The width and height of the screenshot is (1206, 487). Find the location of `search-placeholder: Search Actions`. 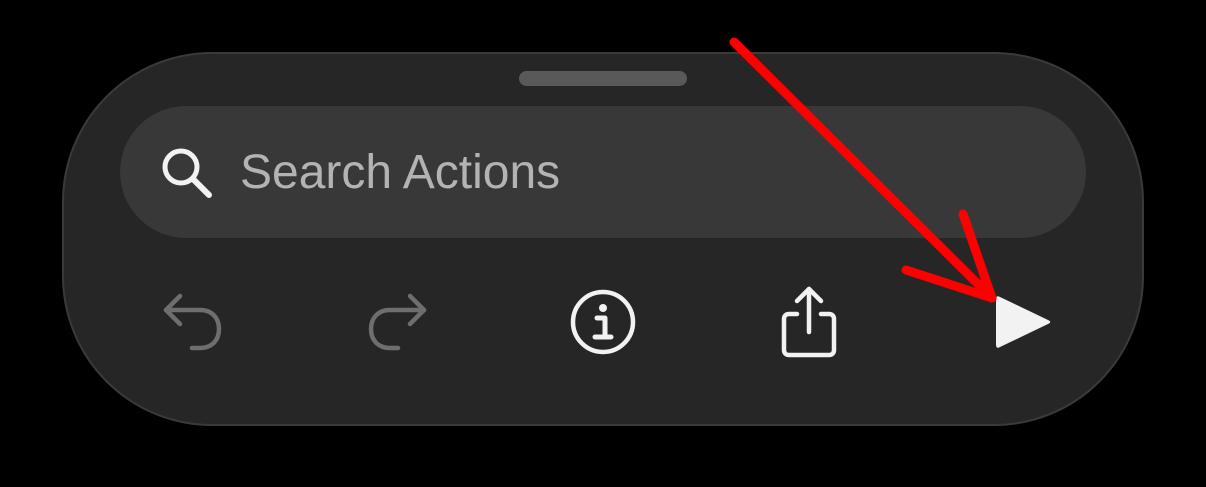

search-placeholder: Search Actions is located at coordinates (400, 172).